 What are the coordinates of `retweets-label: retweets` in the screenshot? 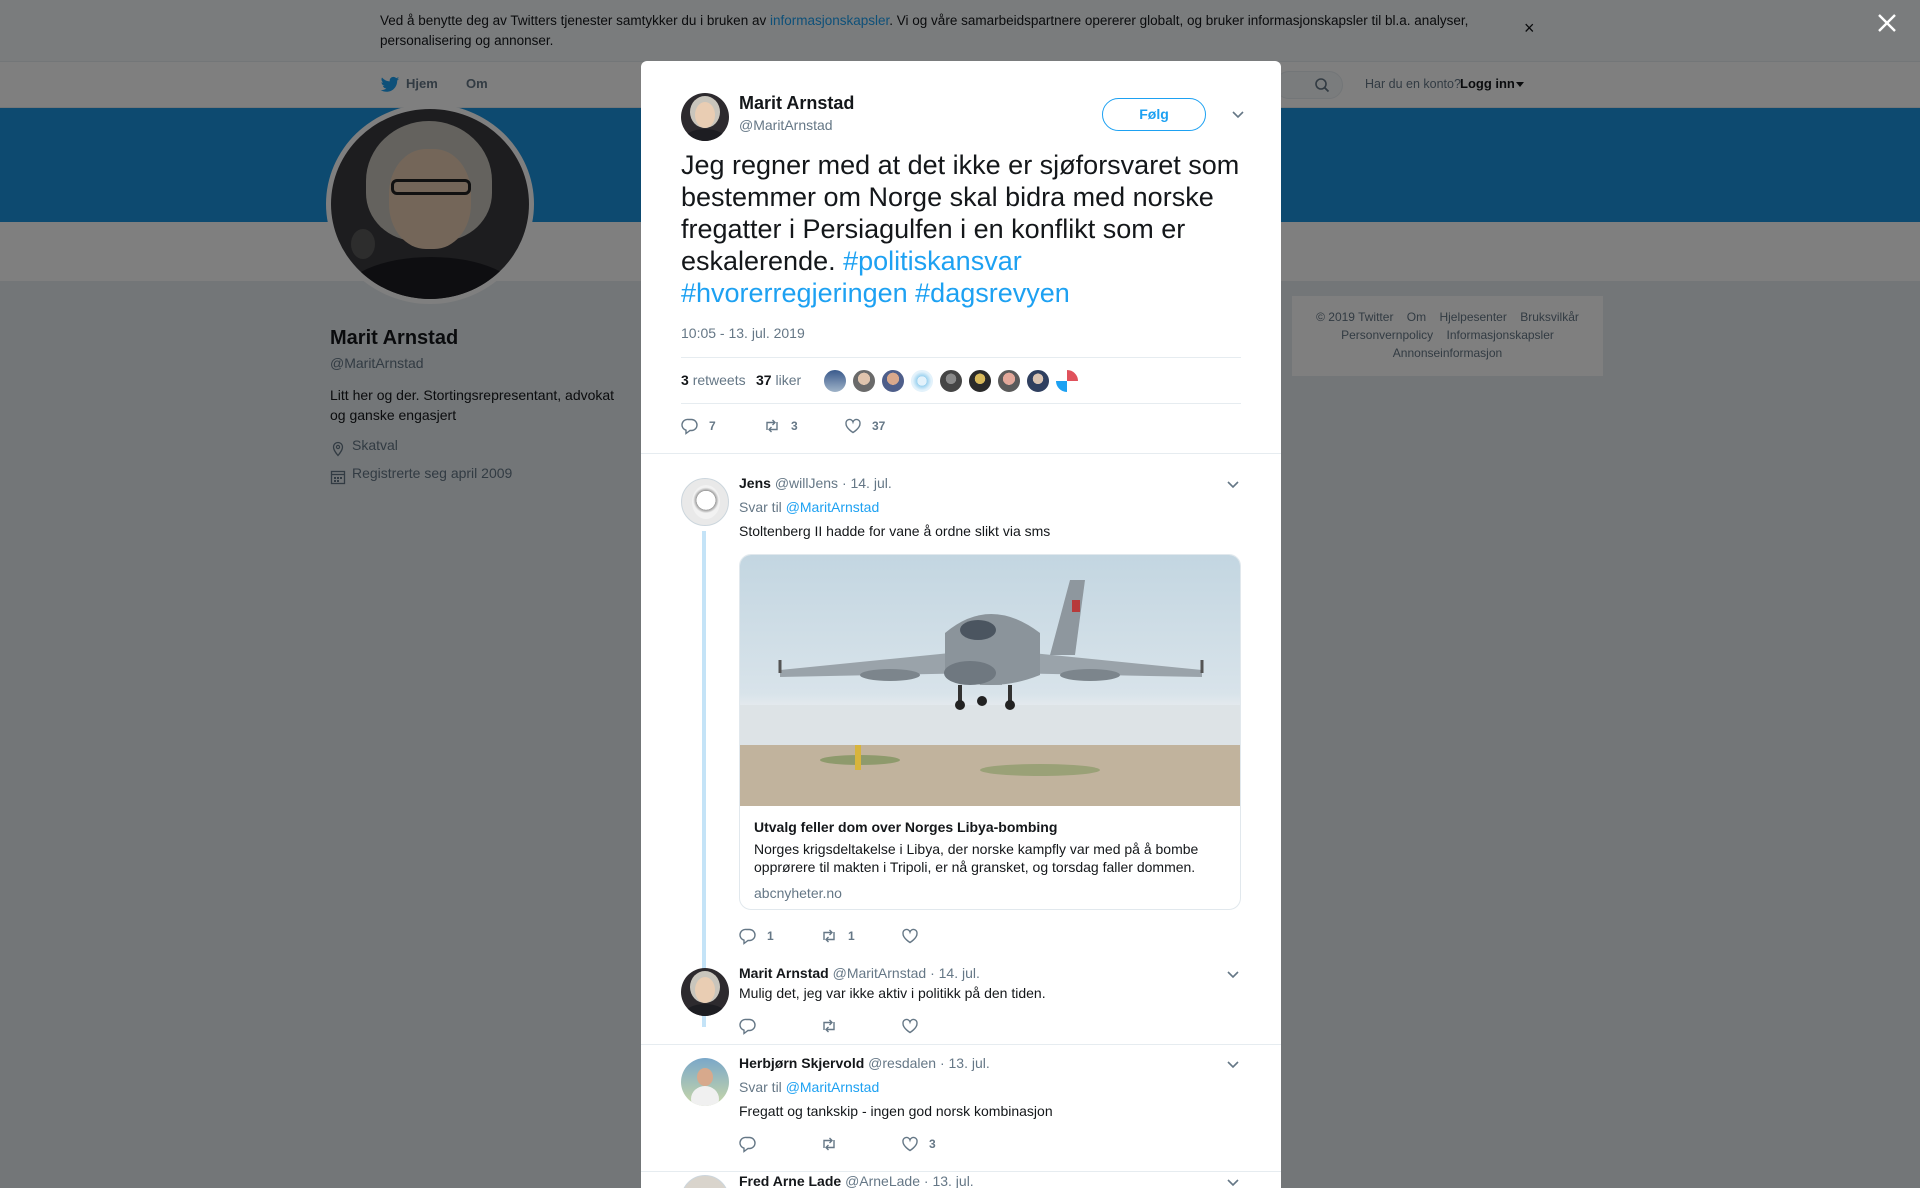 It's located at (719, 380).